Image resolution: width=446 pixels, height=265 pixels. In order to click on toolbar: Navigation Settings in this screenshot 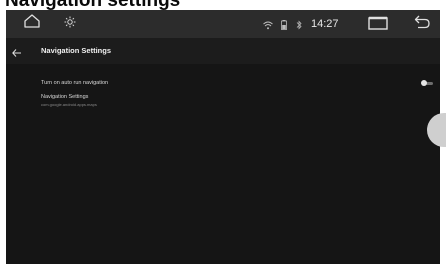, I will do `click(223, 51)`.